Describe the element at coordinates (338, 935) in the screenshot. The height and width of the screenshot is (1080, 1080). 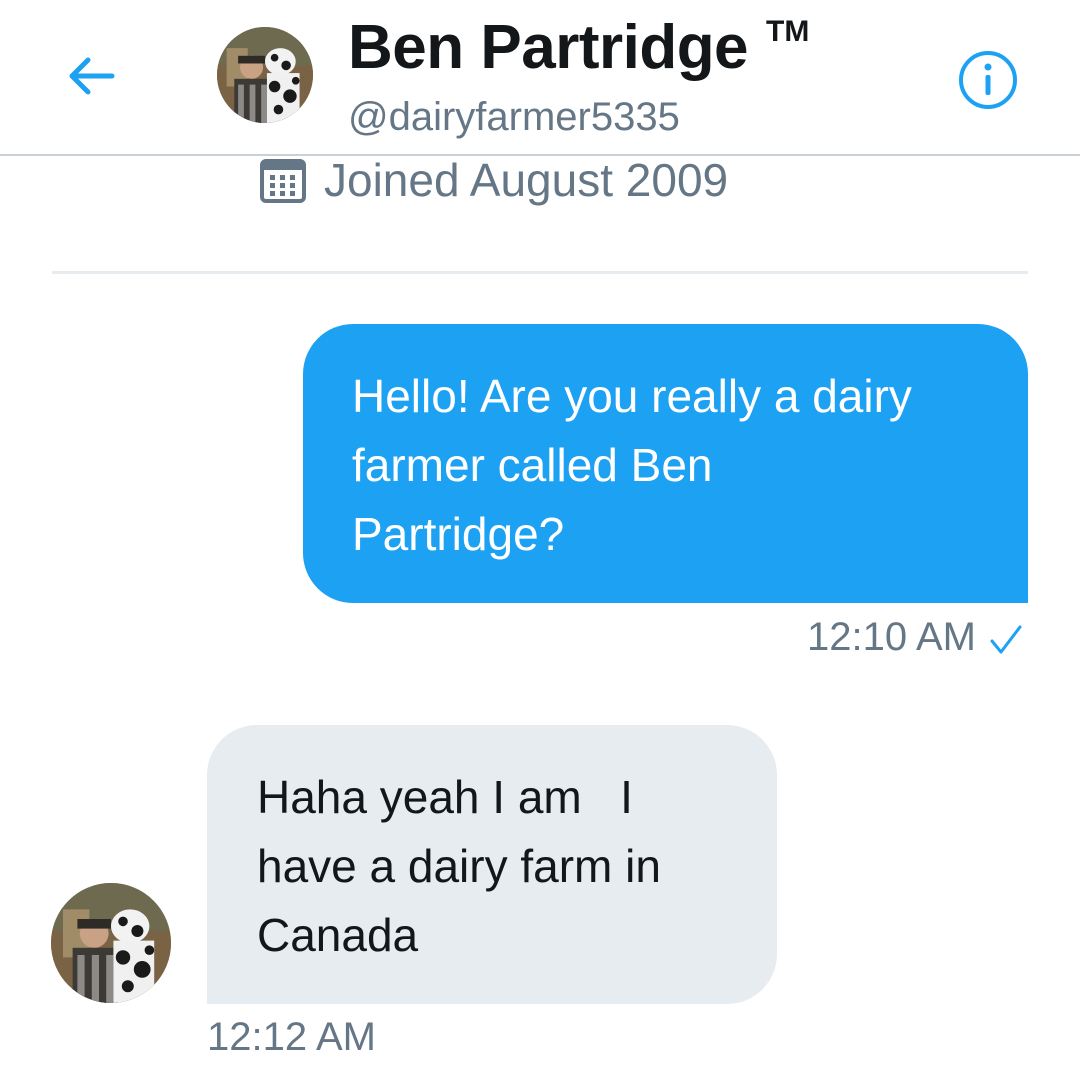
I see `message-line: Canada` at that location.